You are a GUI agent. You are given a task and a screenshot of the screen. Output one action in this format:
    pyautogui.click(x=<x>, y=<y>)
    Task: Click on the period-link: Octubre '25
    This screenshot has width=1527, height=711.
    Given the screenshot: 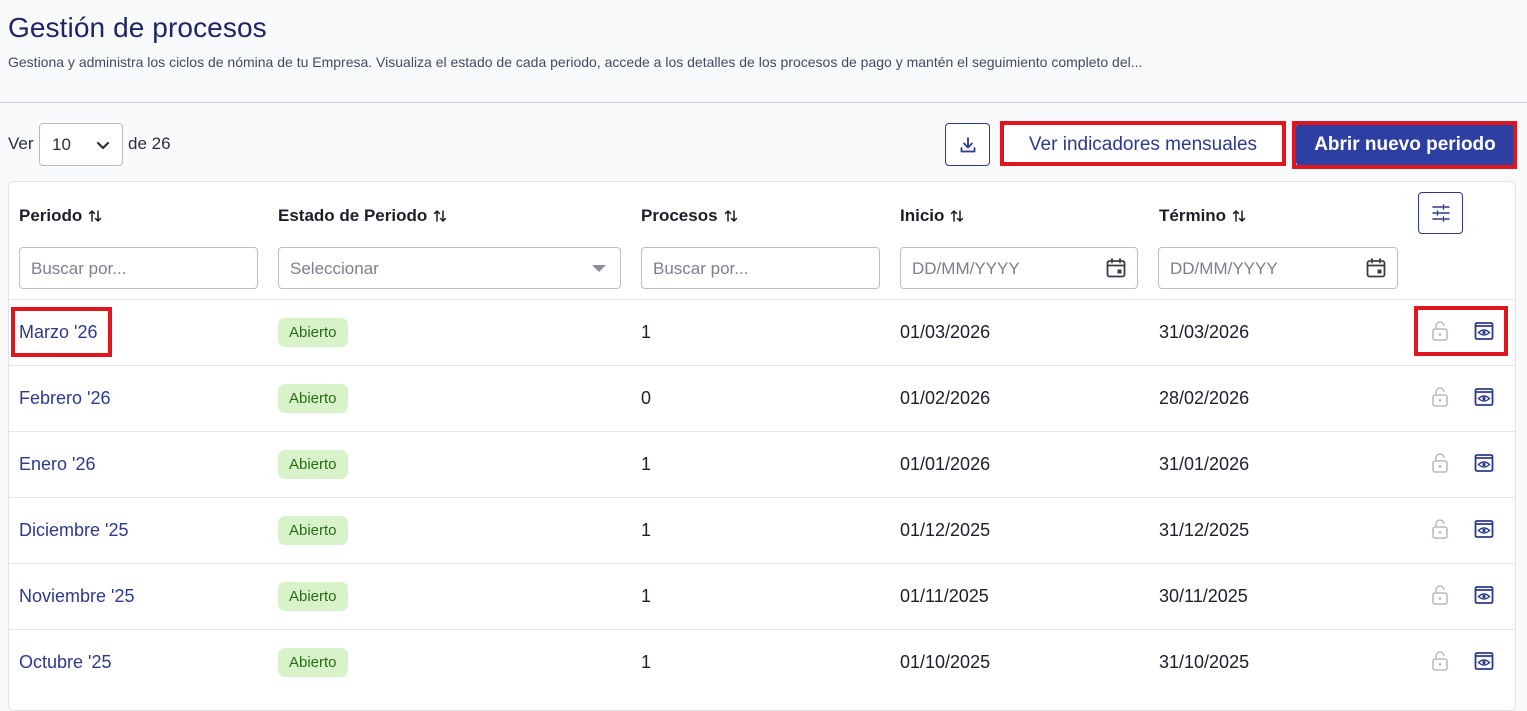 What is the action you would take?
    pyautogui.click(x=65, y=662)
    